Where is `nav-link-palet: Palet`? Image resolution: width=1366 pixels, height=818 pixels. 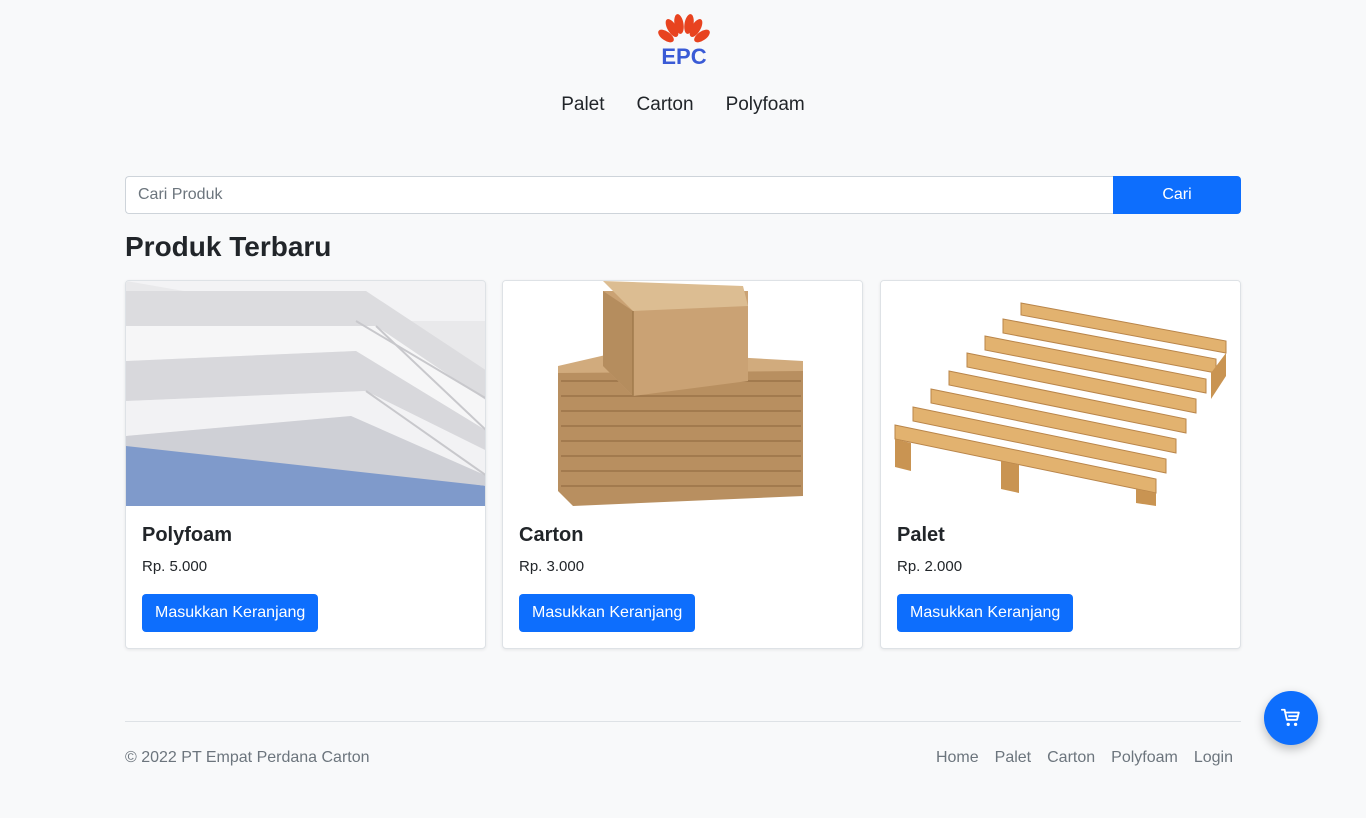
nav-link-palet: Palet is located at coordinates (582, 105).